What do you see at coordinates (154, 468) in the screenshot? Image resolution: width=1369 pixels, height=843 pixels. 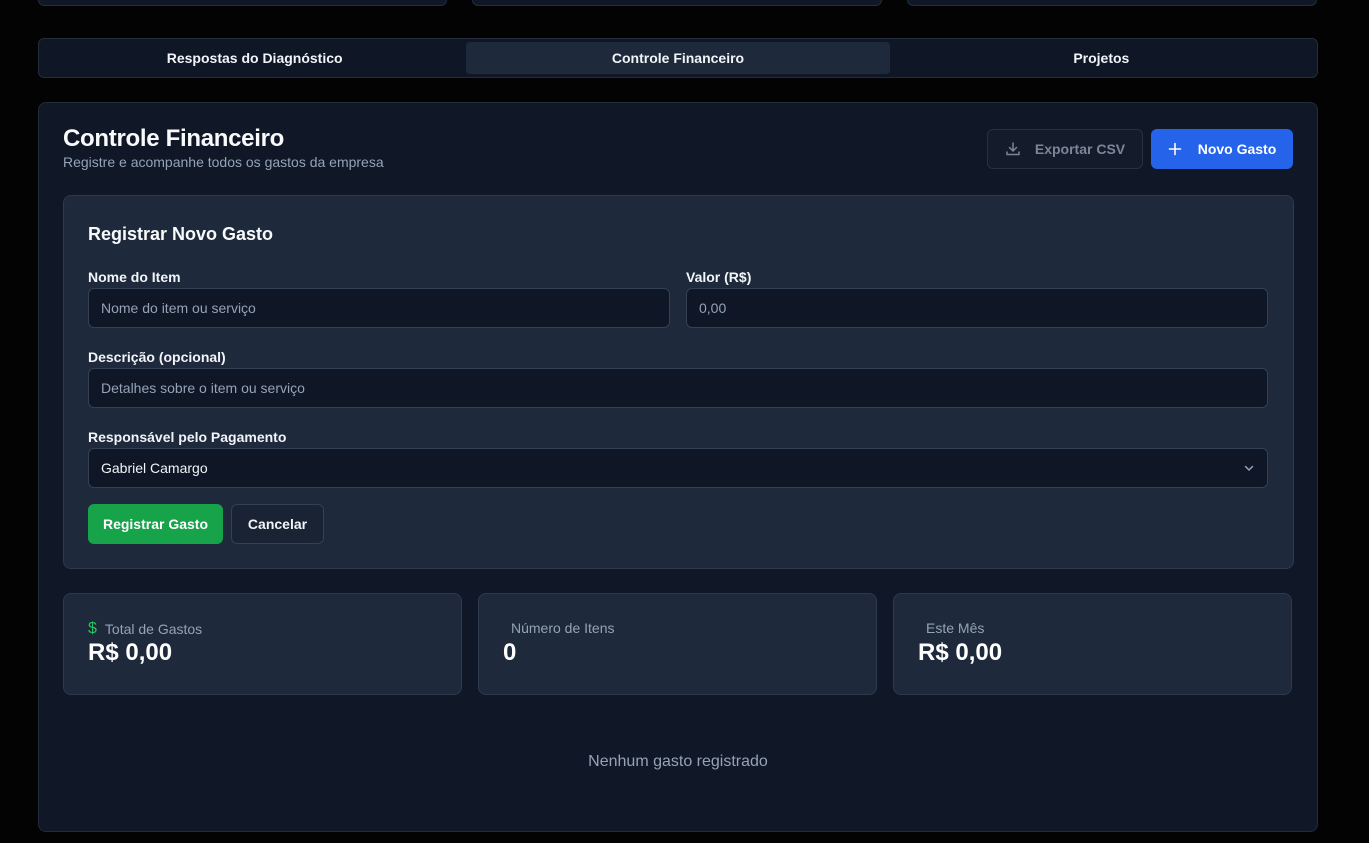 I see `payer-selected-value: Gabriel Camargo` at bounding box center [154, 468].